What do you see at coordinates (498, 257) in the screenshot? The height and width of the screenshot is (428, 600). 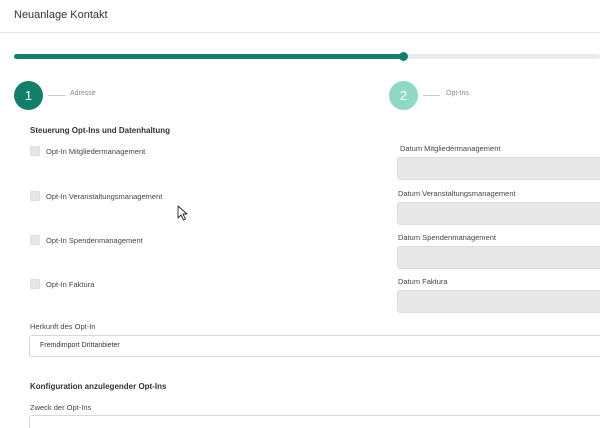 I see `datum-spendenmanagement-input` at bounding box center [498, 257].